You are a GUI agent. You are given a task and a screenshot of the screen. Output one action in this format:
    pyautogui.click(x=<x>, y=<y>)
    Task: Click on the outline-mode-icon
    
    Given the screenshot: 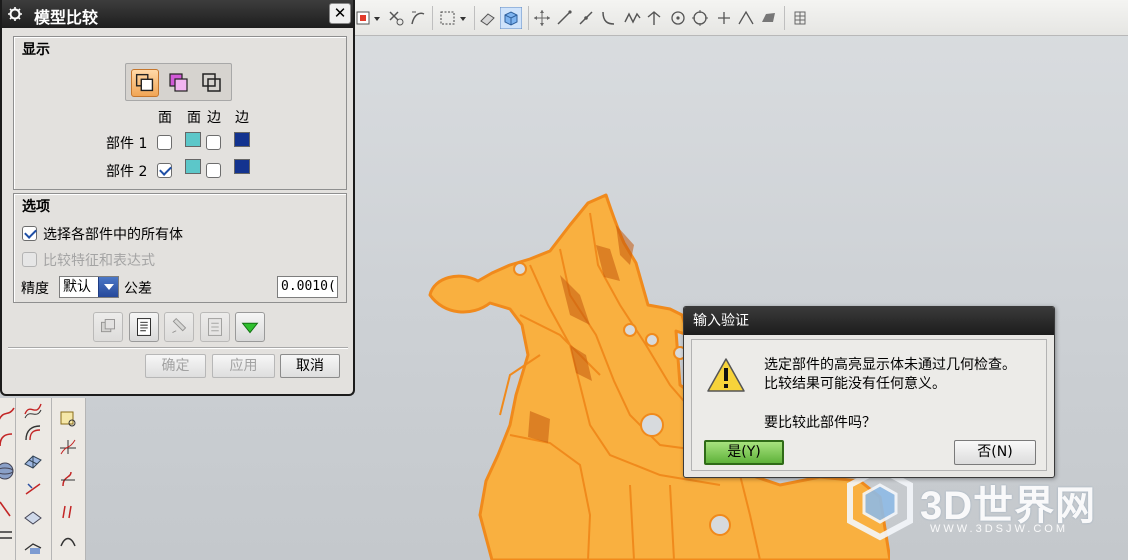 What is the action you would take?
    pyautogui.click(x=212, y=83)
    